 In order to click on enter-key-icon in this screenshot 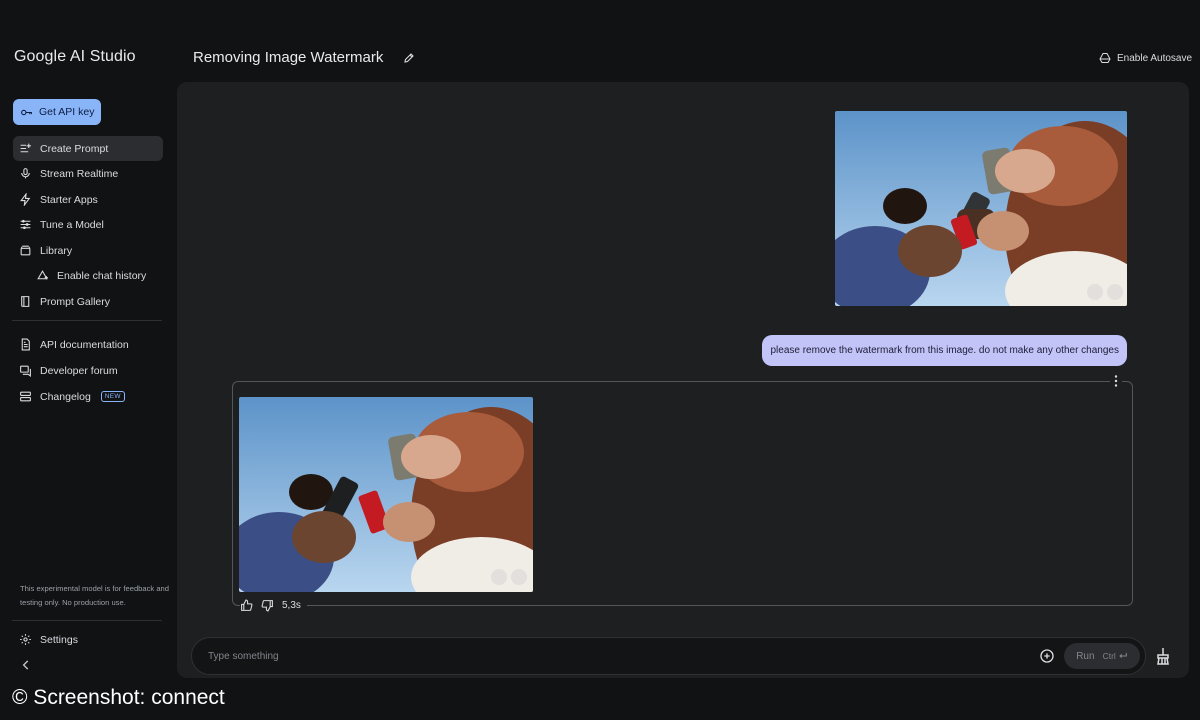, I will do `click(1123, 656)`.